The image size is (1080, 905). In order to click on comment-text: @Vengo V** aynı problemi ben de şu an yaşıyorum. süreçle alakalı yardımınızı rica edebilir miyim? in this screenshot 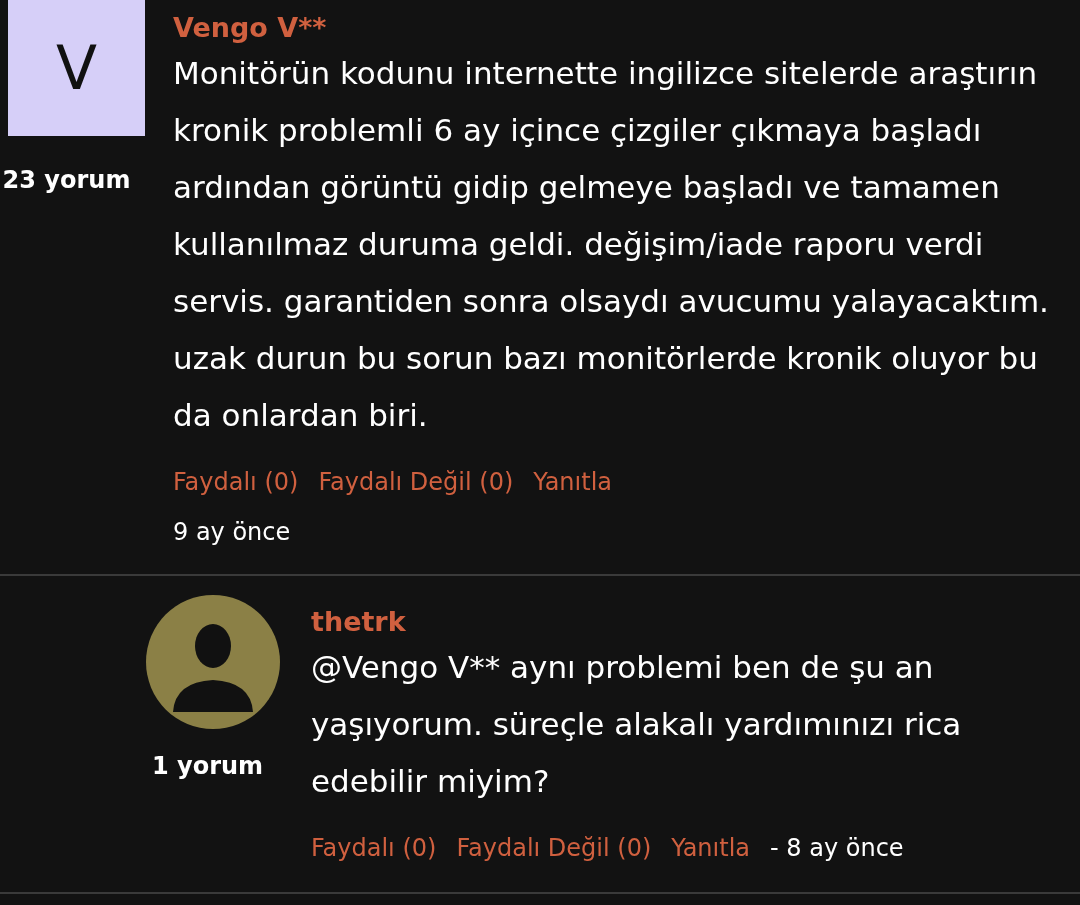, I will do `click(637, 724)`.